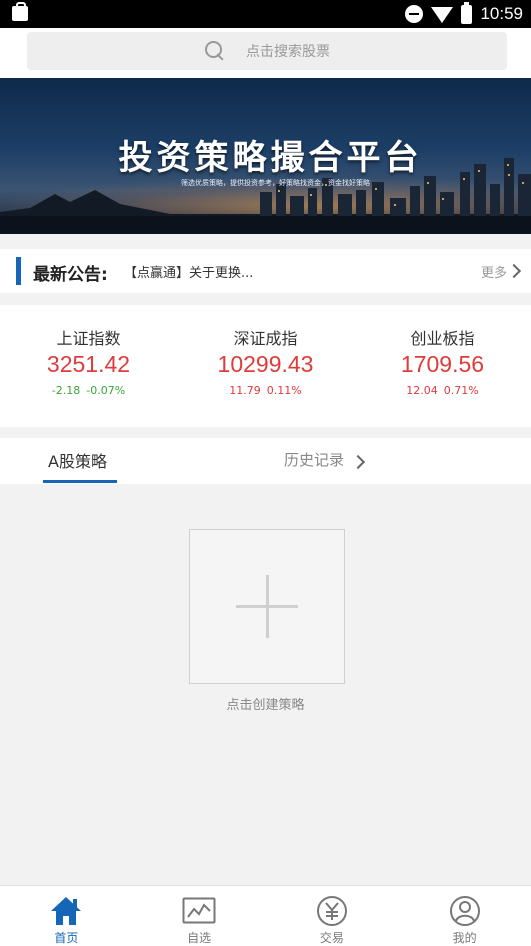 This screenshot has width=531, height=946. What do you see at coordinates (215, 51) in the screenshot?
I see `search-icon` at bounding box center [215, 51].